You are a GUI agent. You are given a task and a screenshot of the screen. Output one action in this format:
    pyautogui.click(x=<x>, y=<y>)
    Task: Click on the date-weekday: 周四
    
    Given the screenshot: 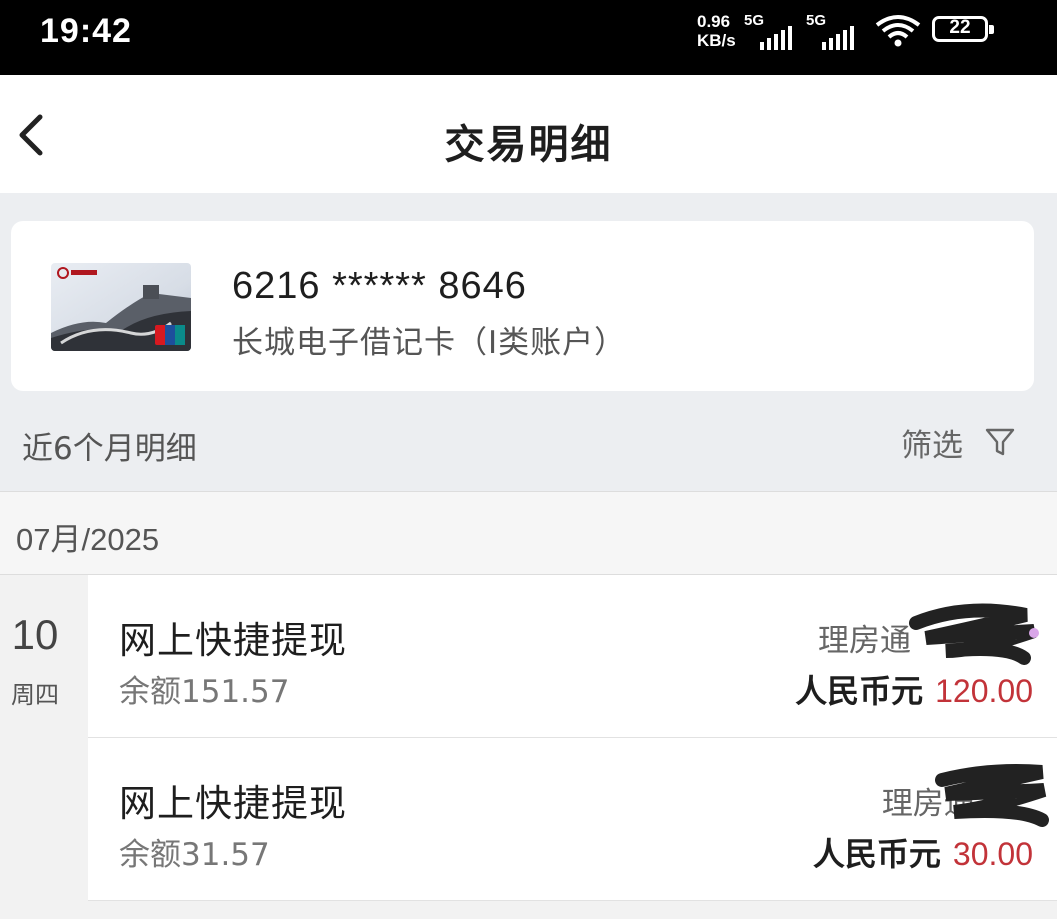 What is the action you would take?
    pyautogui.click(x=35, y=695)
    